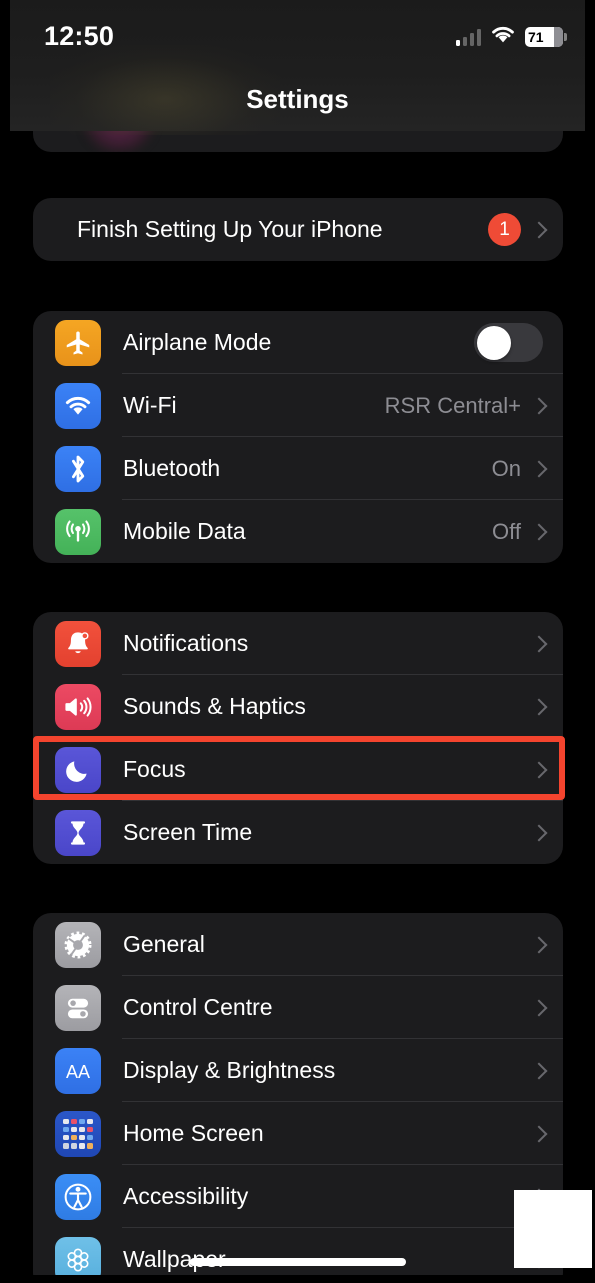 The image size is (595, 1283). Describe the element at coordinates (154, 769) in the screenshot. I see `row-label: Focus` at that location.